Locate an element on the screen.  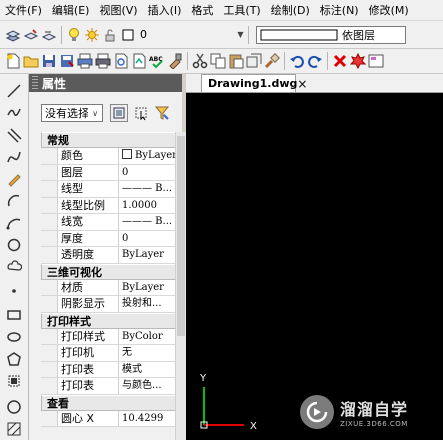
category-label: 打印样式 is located at coordinates (69, 321).